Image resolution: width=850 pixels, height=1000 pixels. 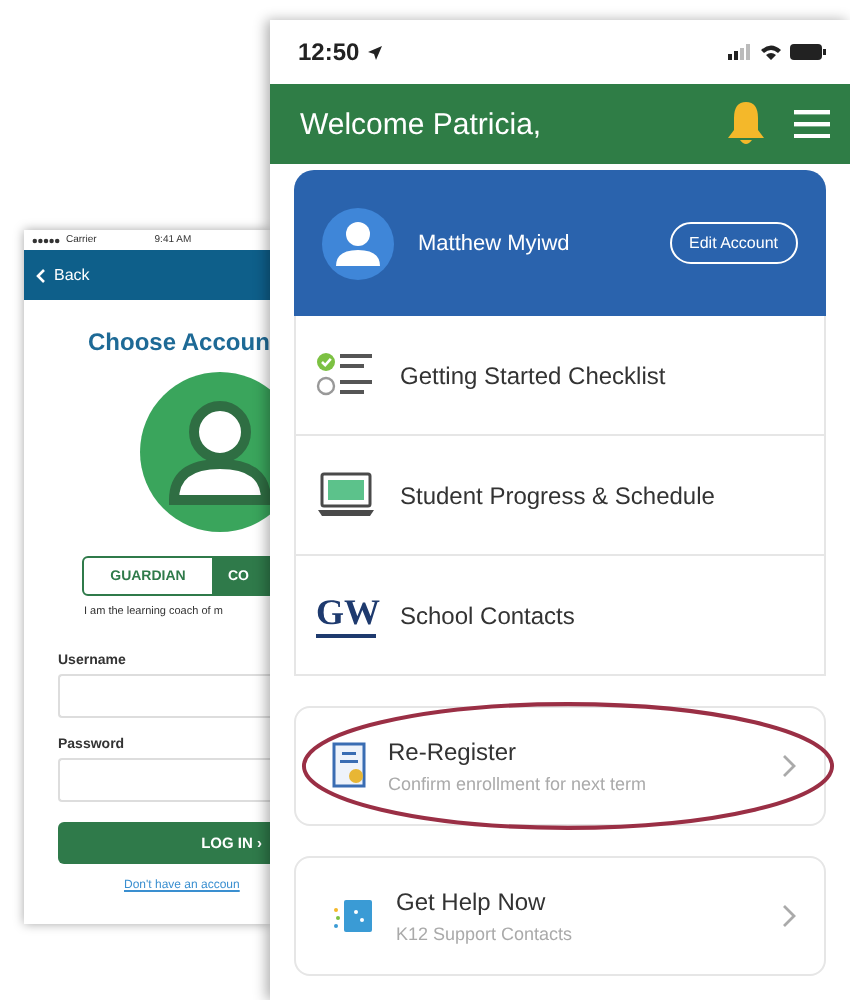 I want to click on certificate-icon, so click(x=350, y=766).